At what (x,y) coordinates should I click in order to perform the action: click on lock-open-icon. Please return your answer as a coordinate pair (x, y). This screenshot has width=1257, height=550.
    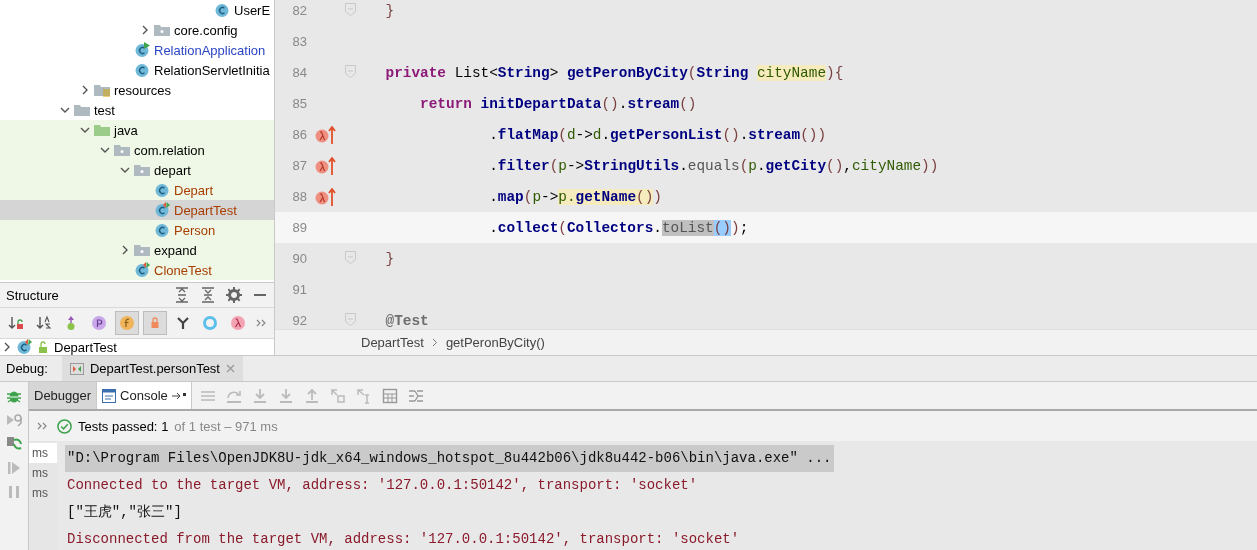
    Looking at the image, I should click on (43, 347).